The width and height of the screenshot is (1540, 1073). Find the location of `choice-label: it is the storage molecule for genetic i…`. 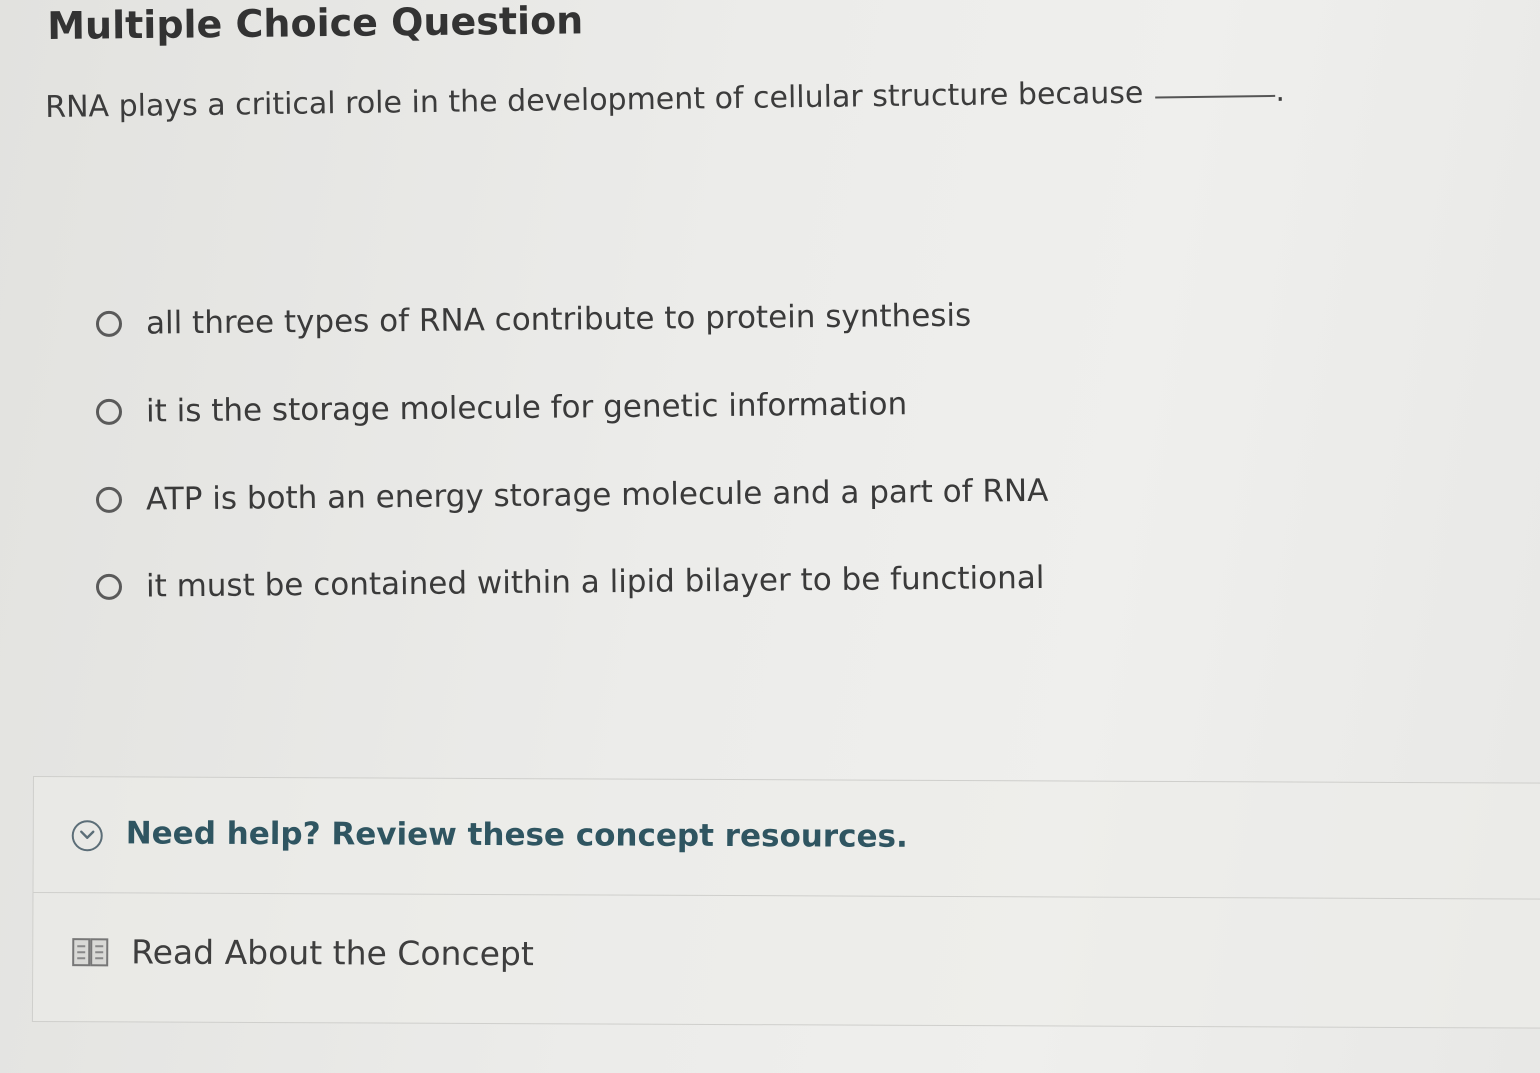

choice-label: it is the storage molecule for genetic i… is located at coordinates (526, 408).